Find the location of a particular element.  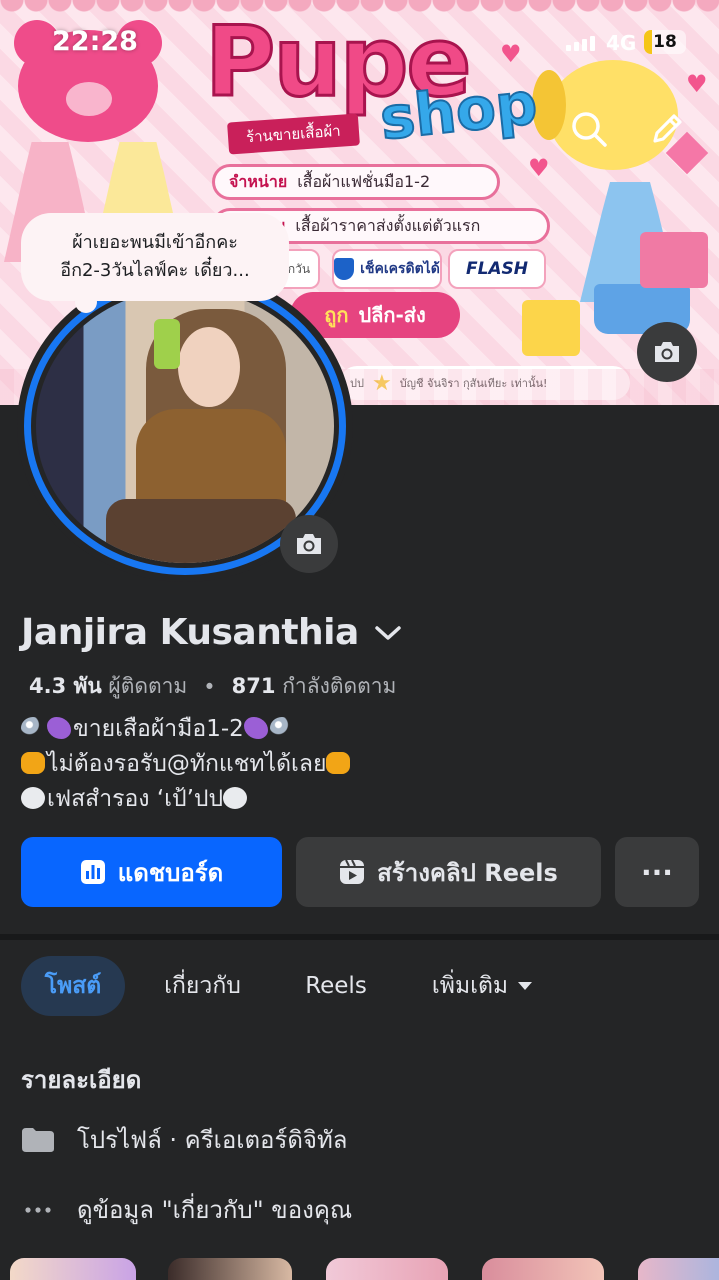

edit-button is located at coordinates (667, 129).